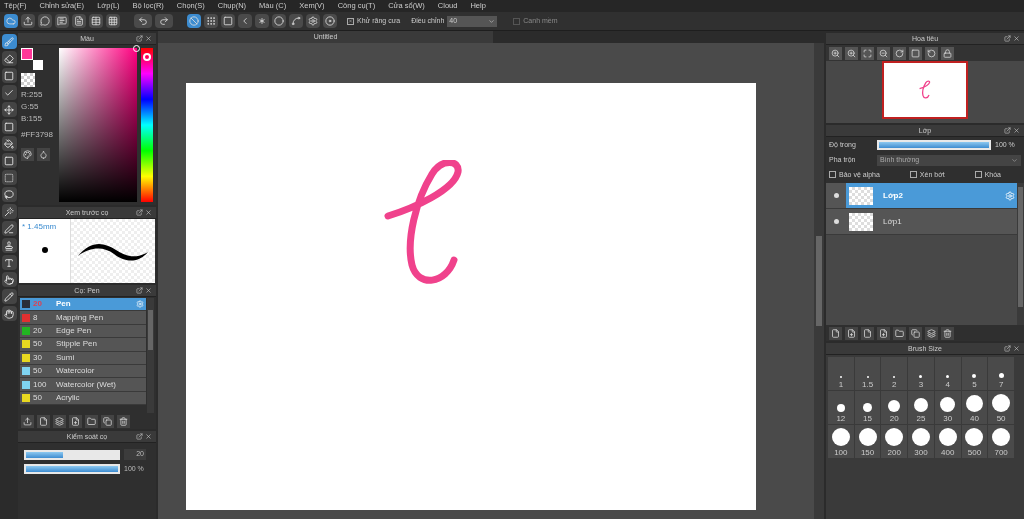  What do you see at coordinates (83, 318) in the screenshot?
I see `brush-item: 8 Mapping Pen` at bounding box center [83, 318].